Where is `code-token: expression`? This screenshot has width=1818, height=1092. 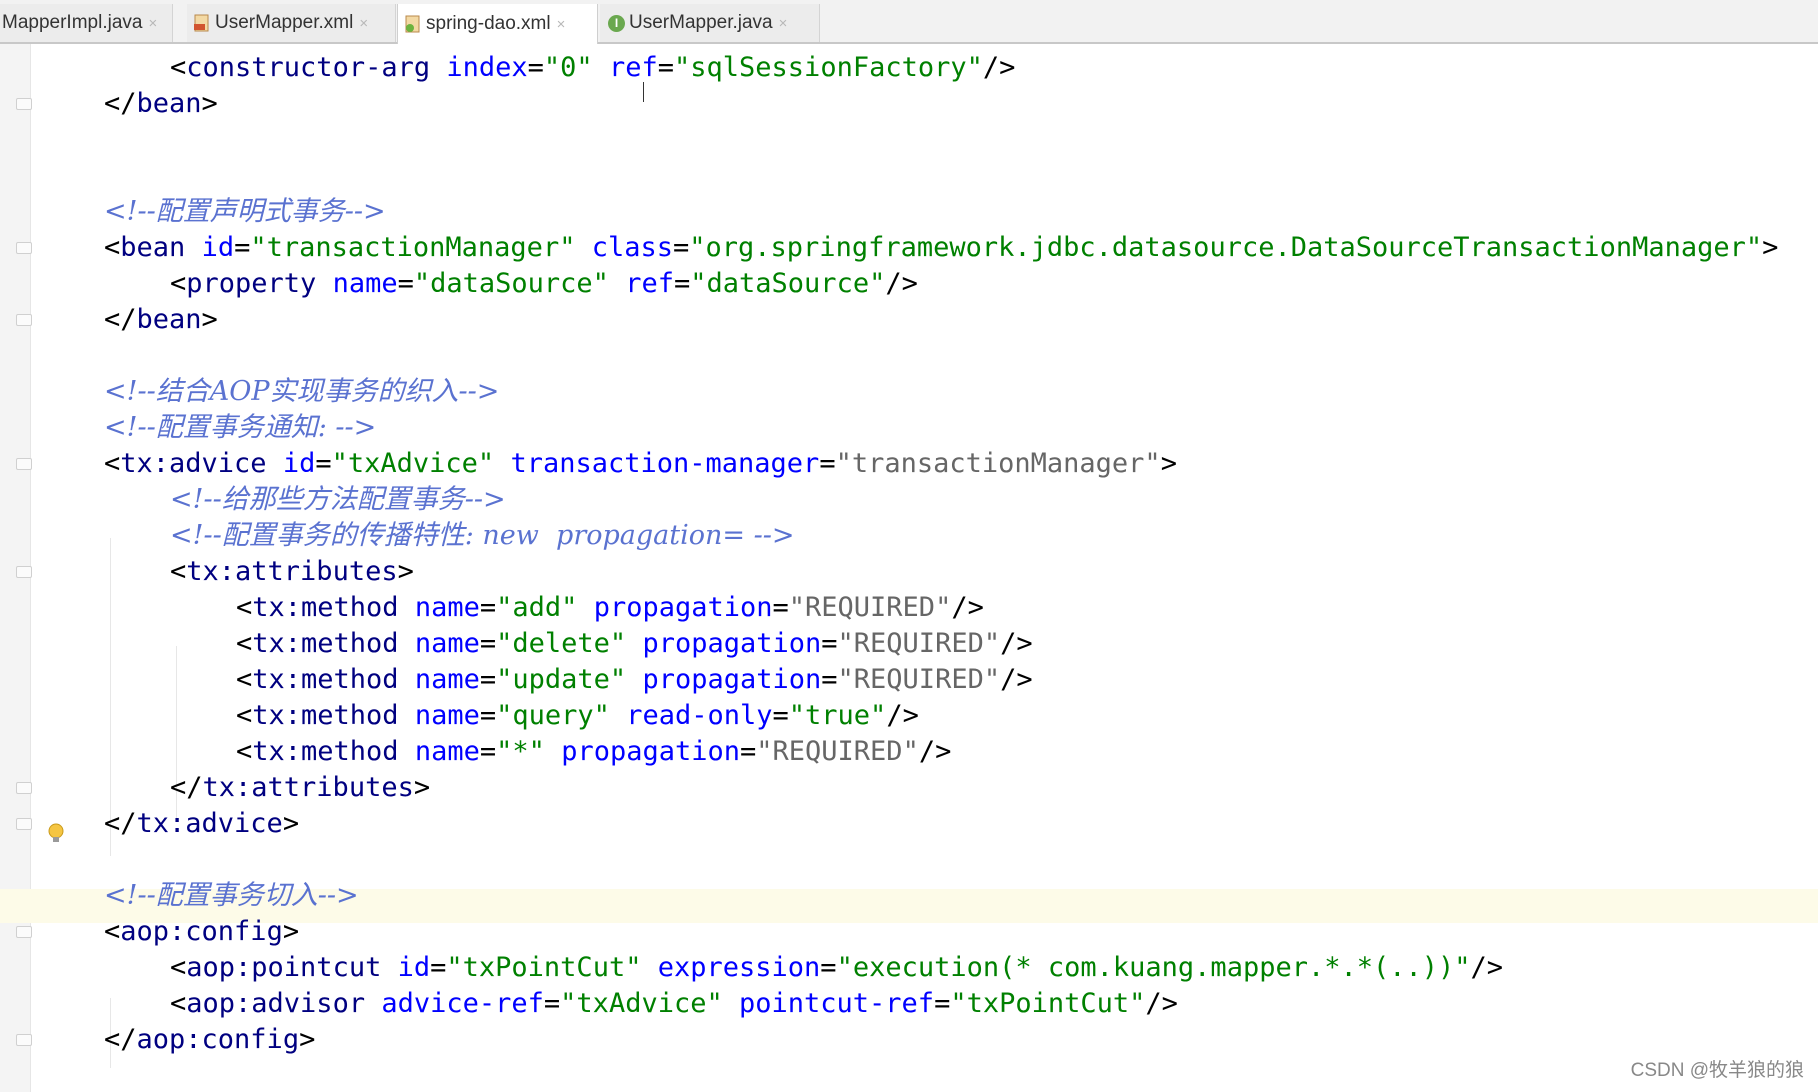 code-token: expression is located at coordinates (739, 967).